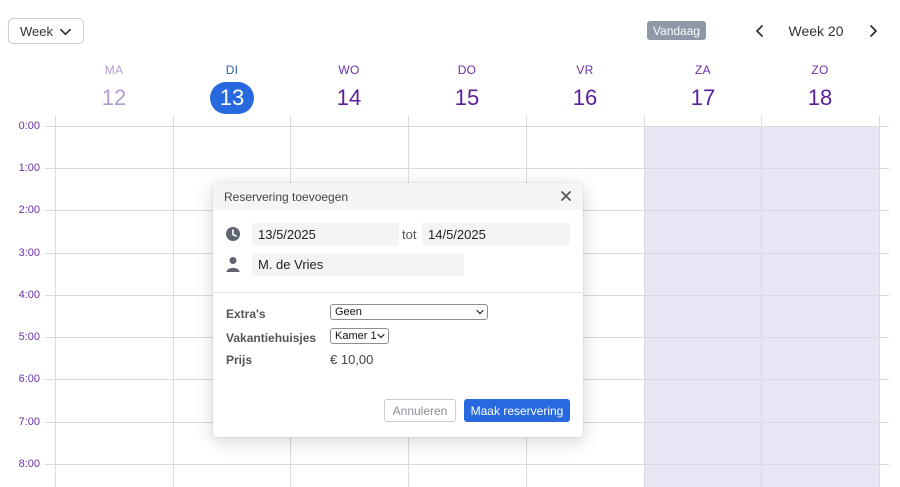 The width and height of the screenshot is (900, 487). What do you see at coordinates (36, 31) in the screenshot?
I see `view-select-value: Week` at bounding box center [36, 31].